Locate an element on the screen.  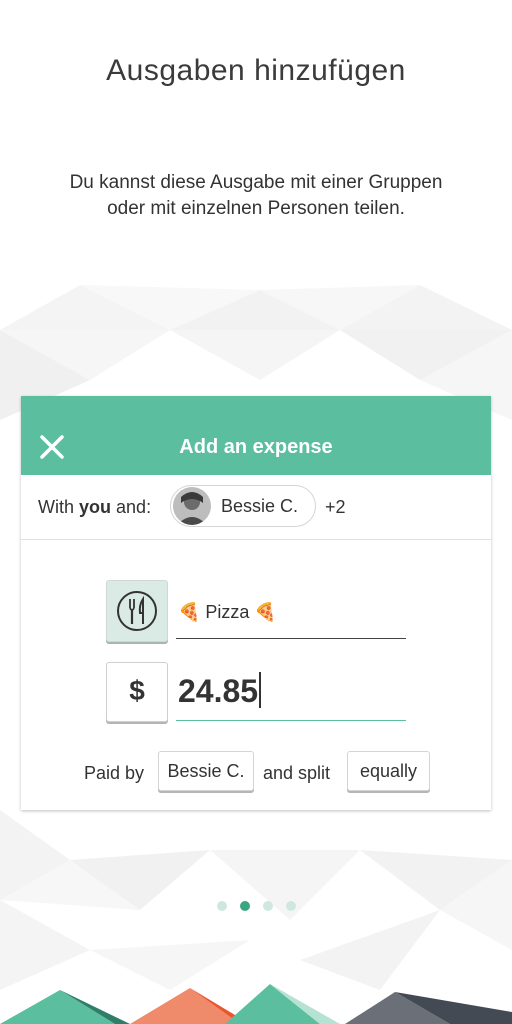
paid-by-row: Paid by Bessie C. and split equally is located at coordinates (256, 771).